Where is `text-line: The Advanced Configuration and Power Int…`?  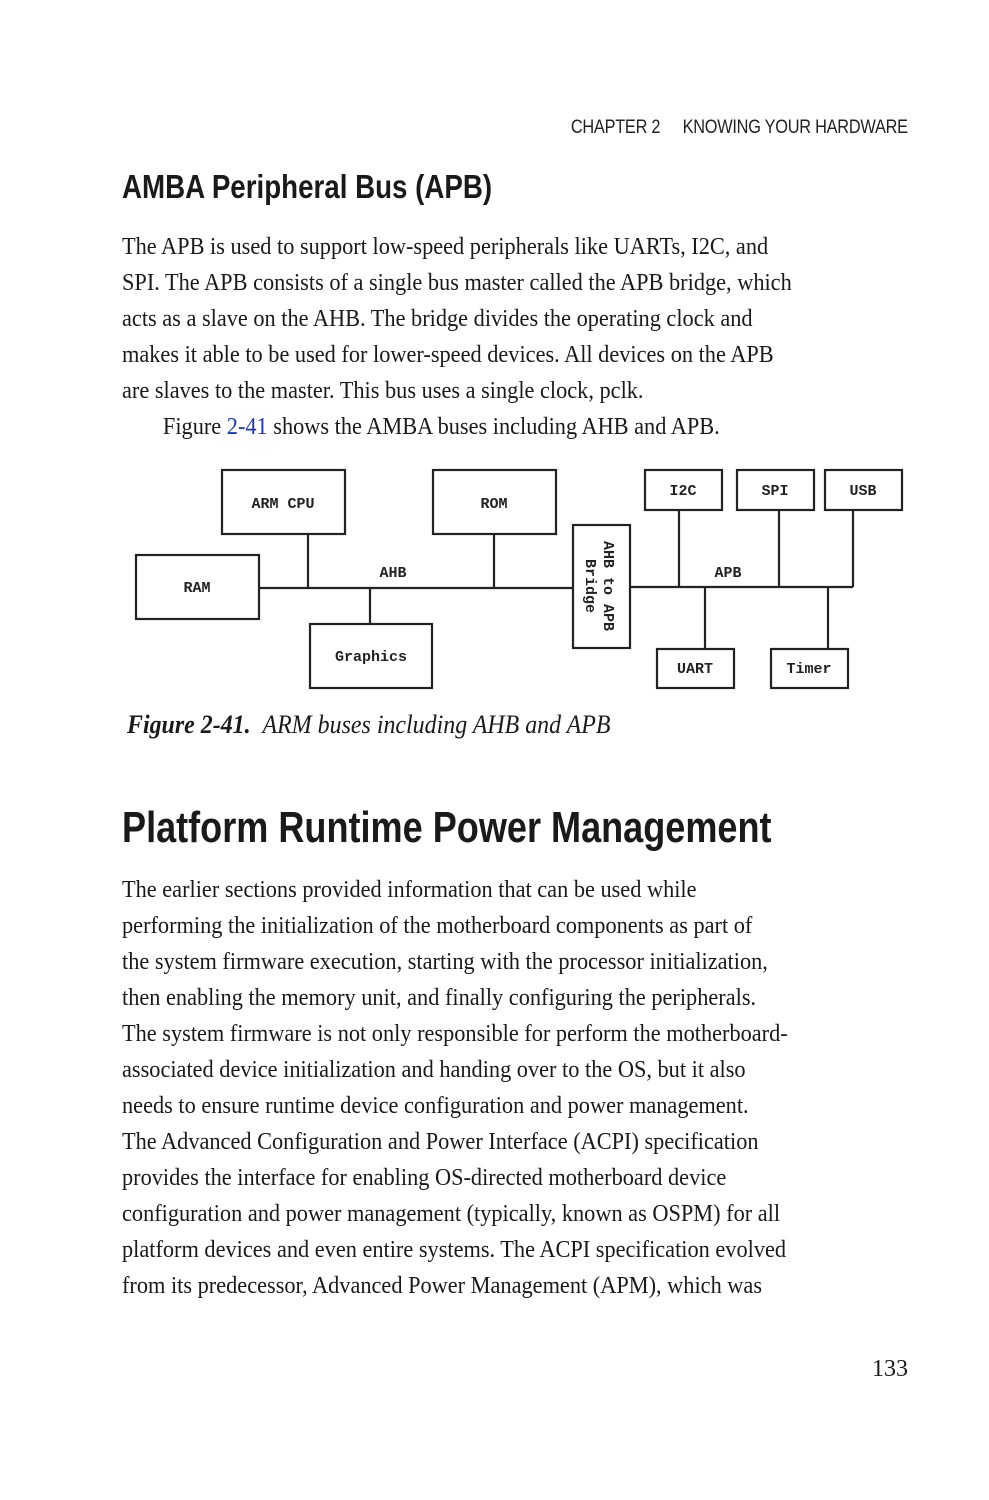 text-line: The Advanced Configuration and Power Int… is located at coordinates (440, 1142).